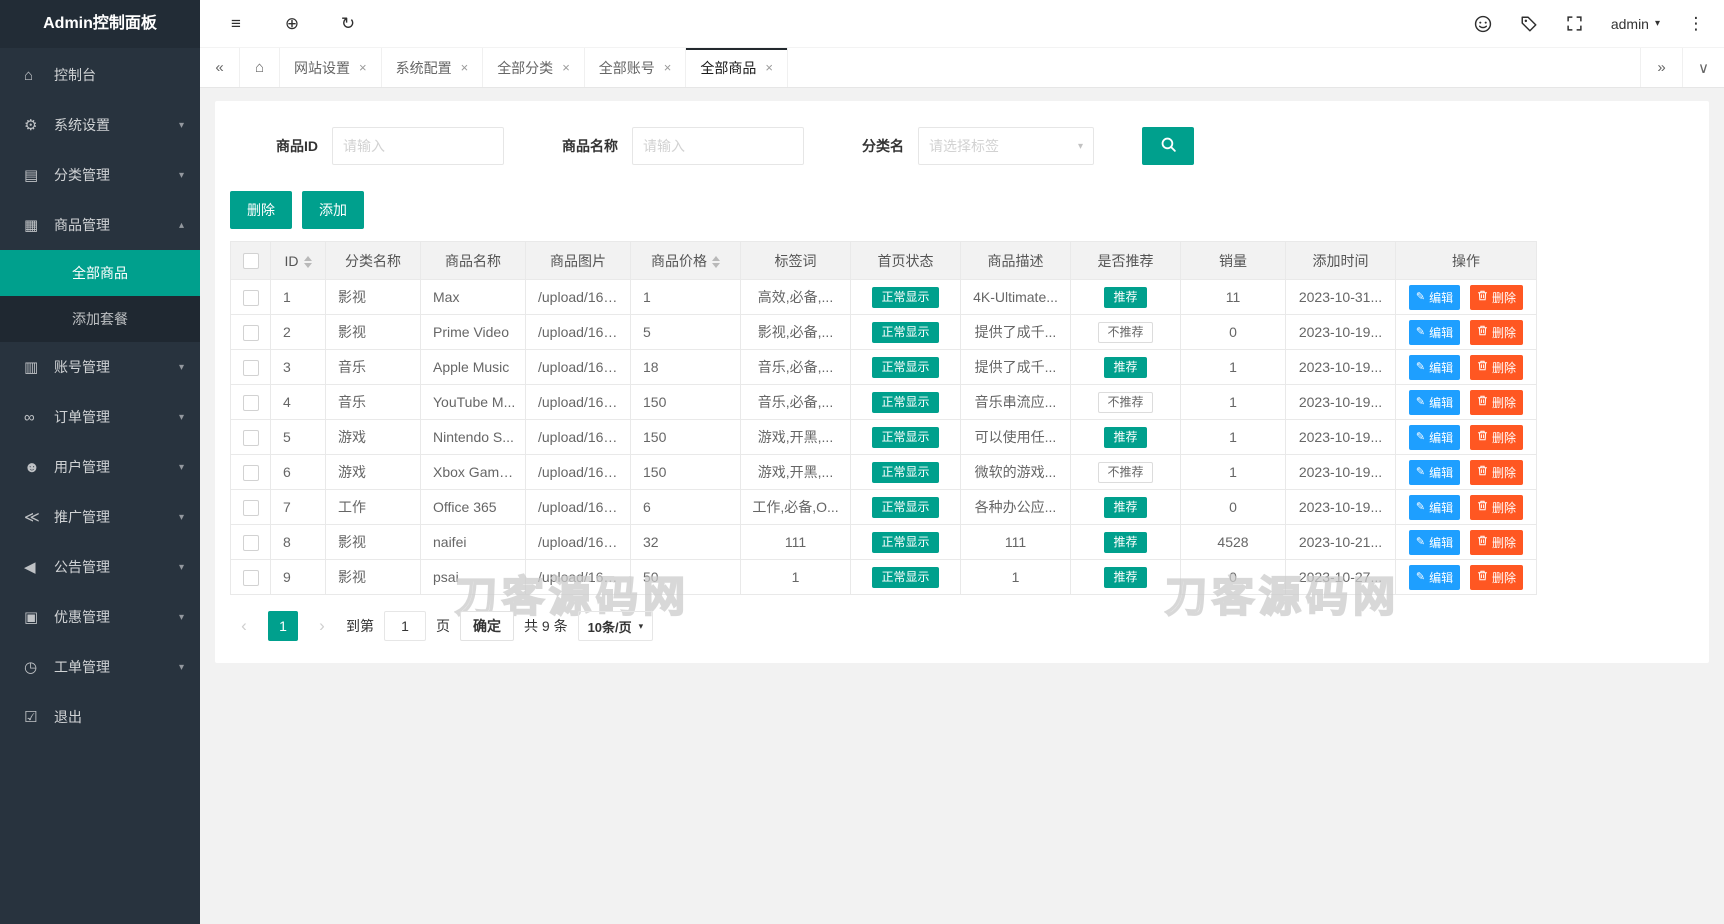 This screenshot has width=1724, height=924. What do you see at coordinates (100, 125) in the screenshot?
I see `sidebar-item-system: ⚙ 系统设置 ▾` at bounding box center [100, 125].